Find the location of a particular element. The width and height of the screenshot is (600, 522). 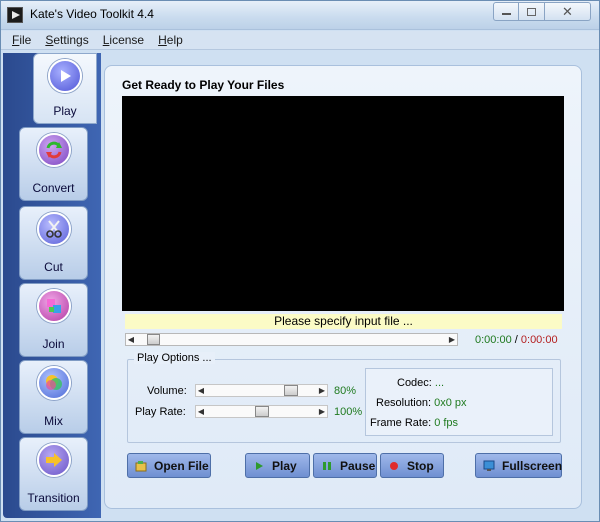

resolution-info: Resolution: 0x0 px is located at coordinates (421, 403).